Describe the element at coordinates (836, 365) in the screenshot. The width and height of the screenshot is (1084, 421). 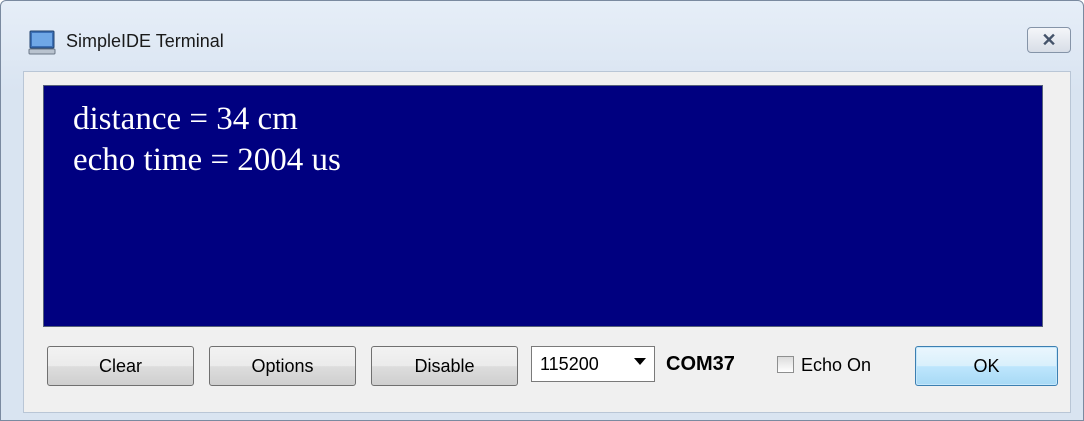
I see `echo-on-label: Echo On` at that location.